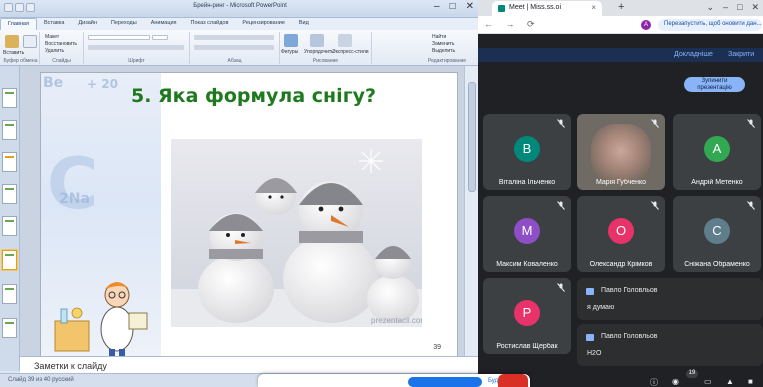  I want to click on replace-button: Заменить, so click(443, 44).